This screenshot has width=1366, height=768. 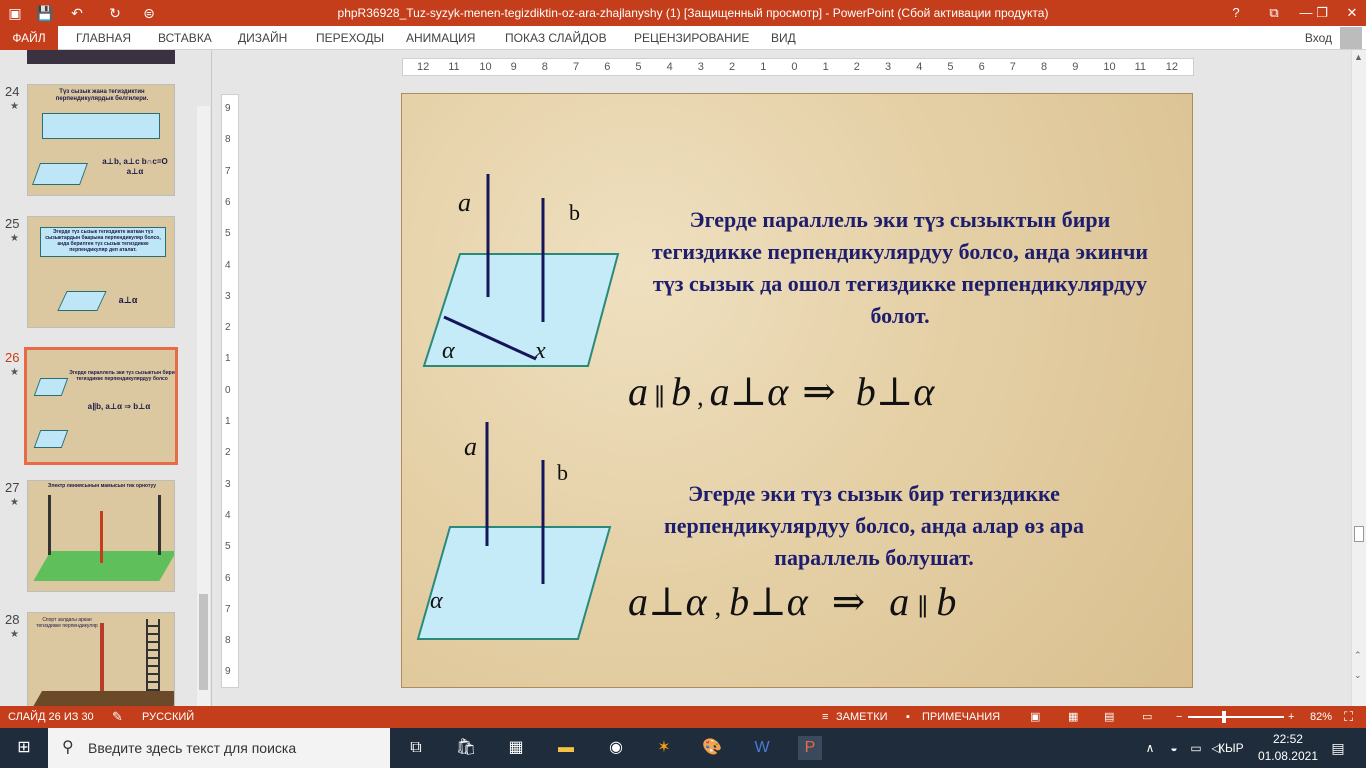 What do you see at coordinates (1174, 748) in the screenshot?
I see `network-icon: ◒` at bounding box center [1174, 748].